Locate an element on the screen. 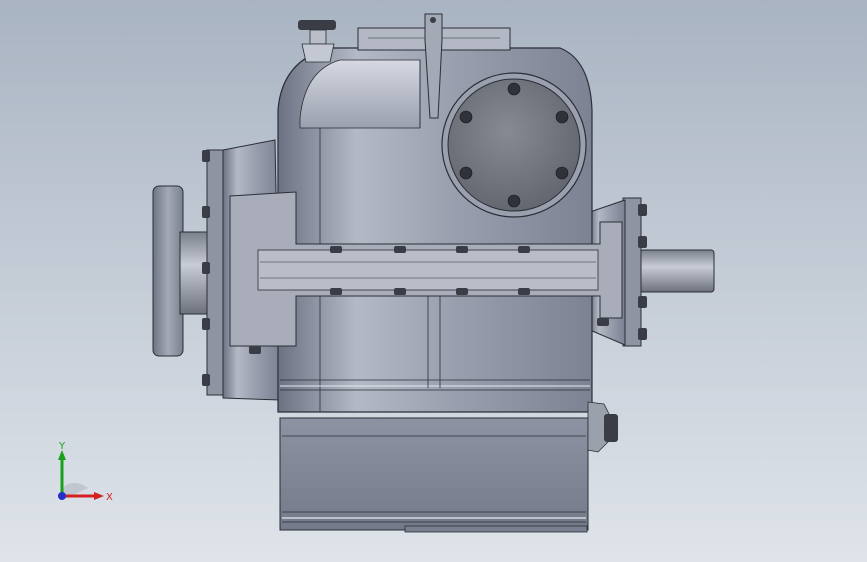 The height and width of the screenshot is (562, 867). breather-cap is located at coordinates (317, 41).